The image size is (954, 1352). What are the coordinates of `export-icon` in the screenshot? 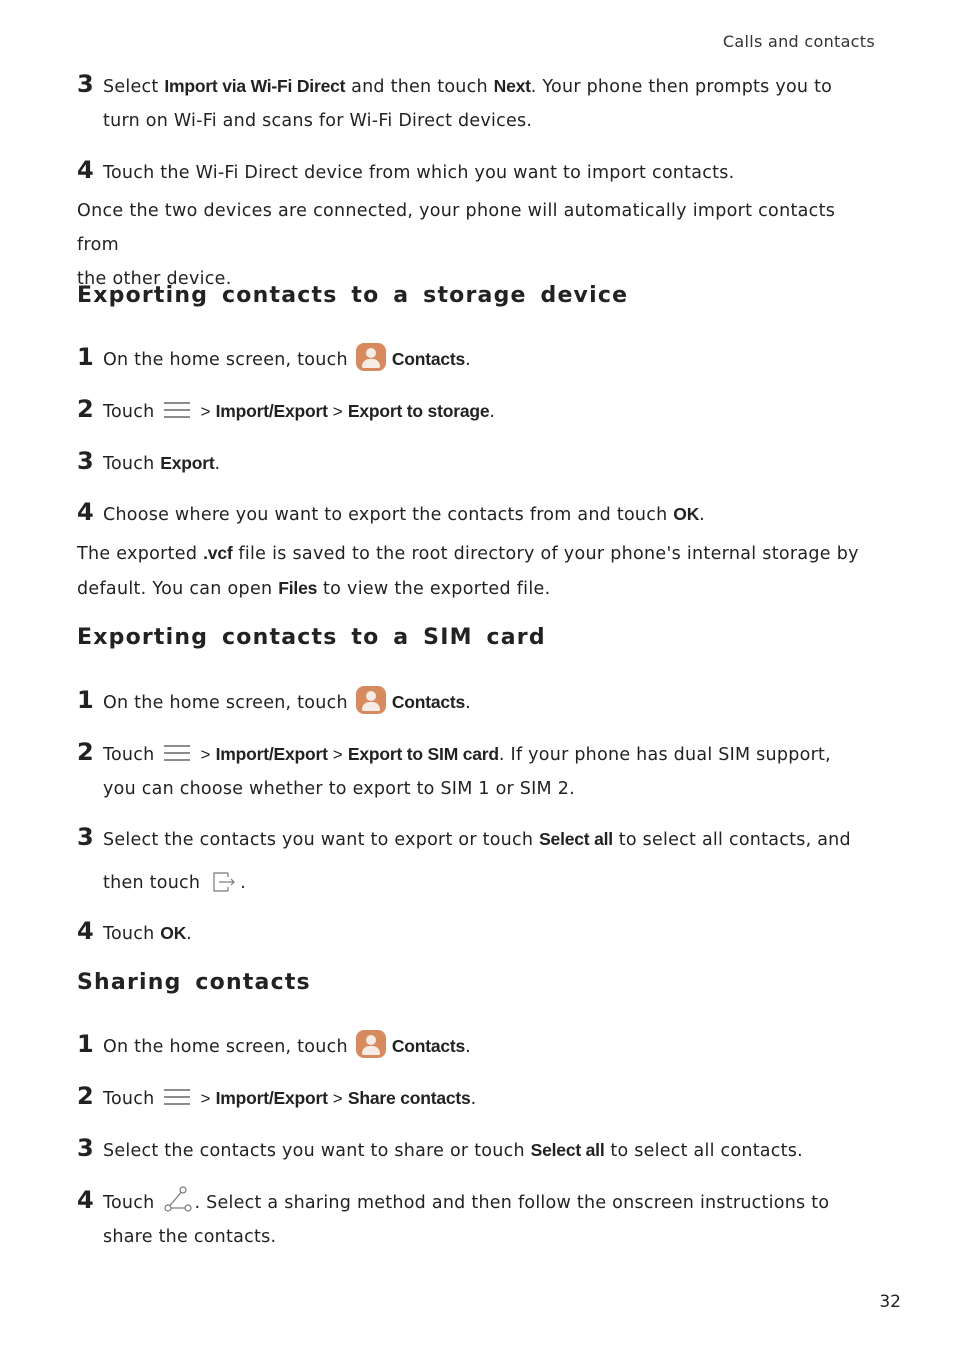 It's located at (224, 882).